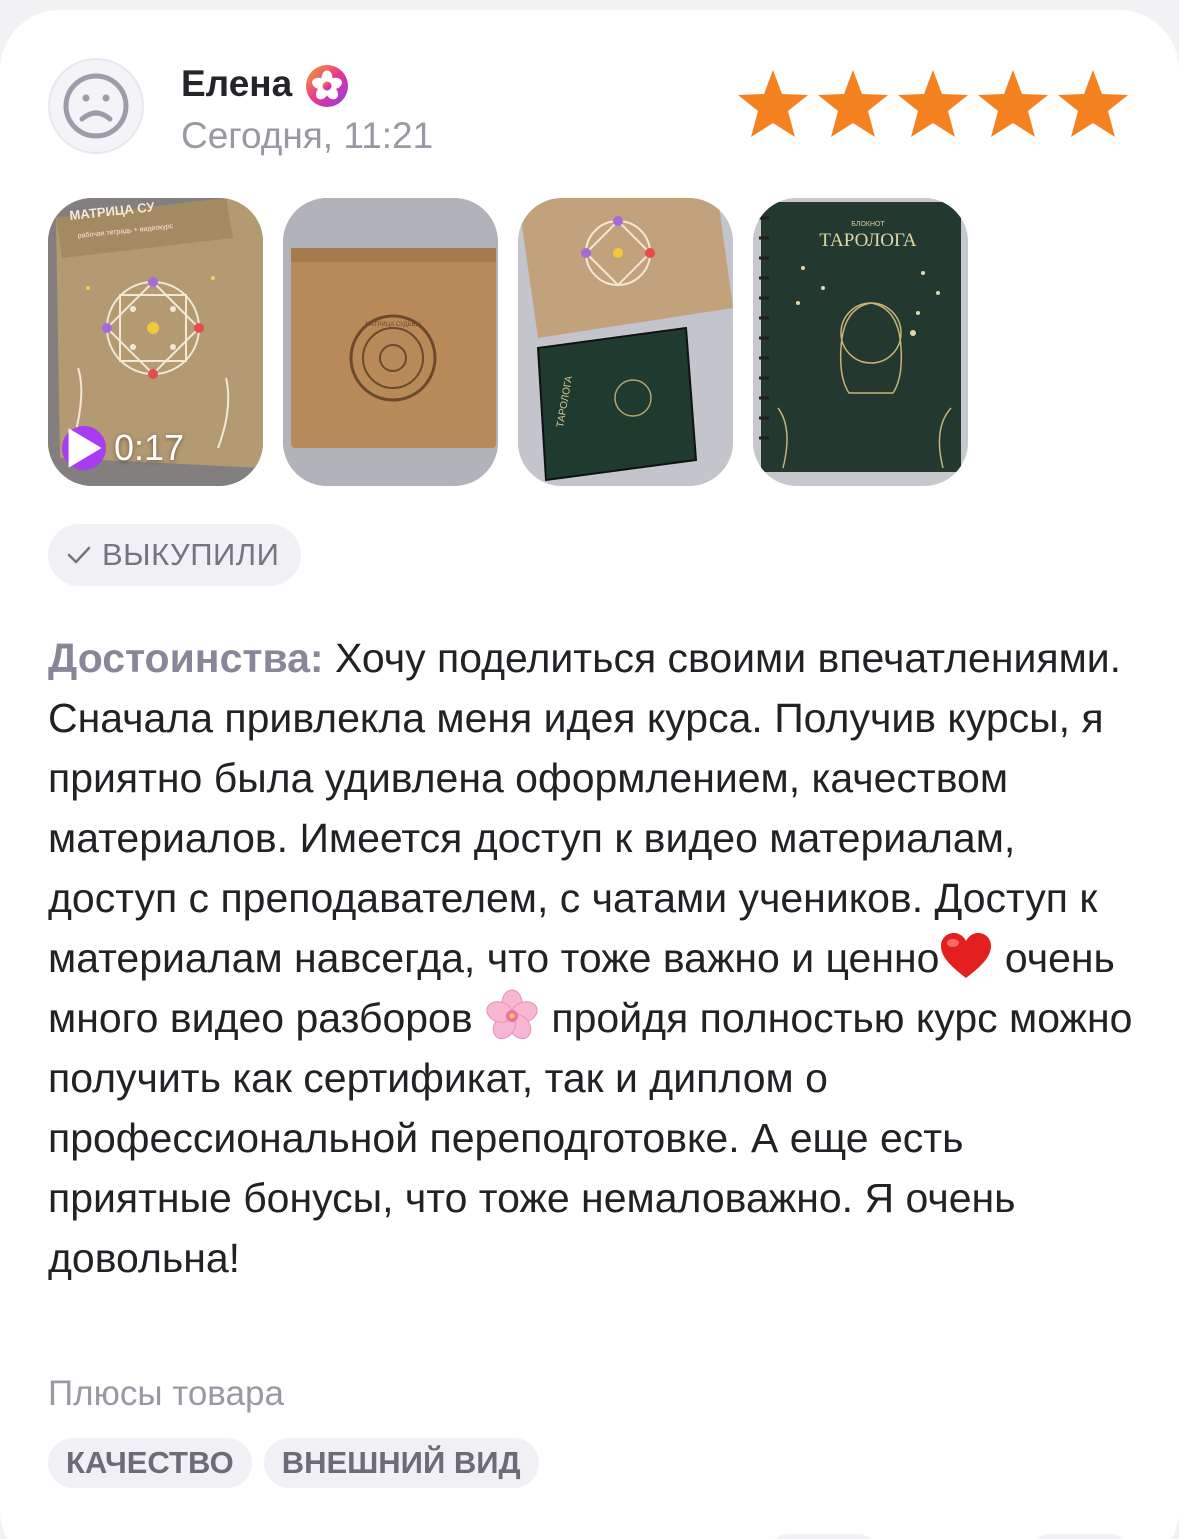 The image size is (1179, 1539). What do you see at coordinates (327, 86) in the screenshot?
I see `flower-badge-icon` at bounding box center [327, 86].